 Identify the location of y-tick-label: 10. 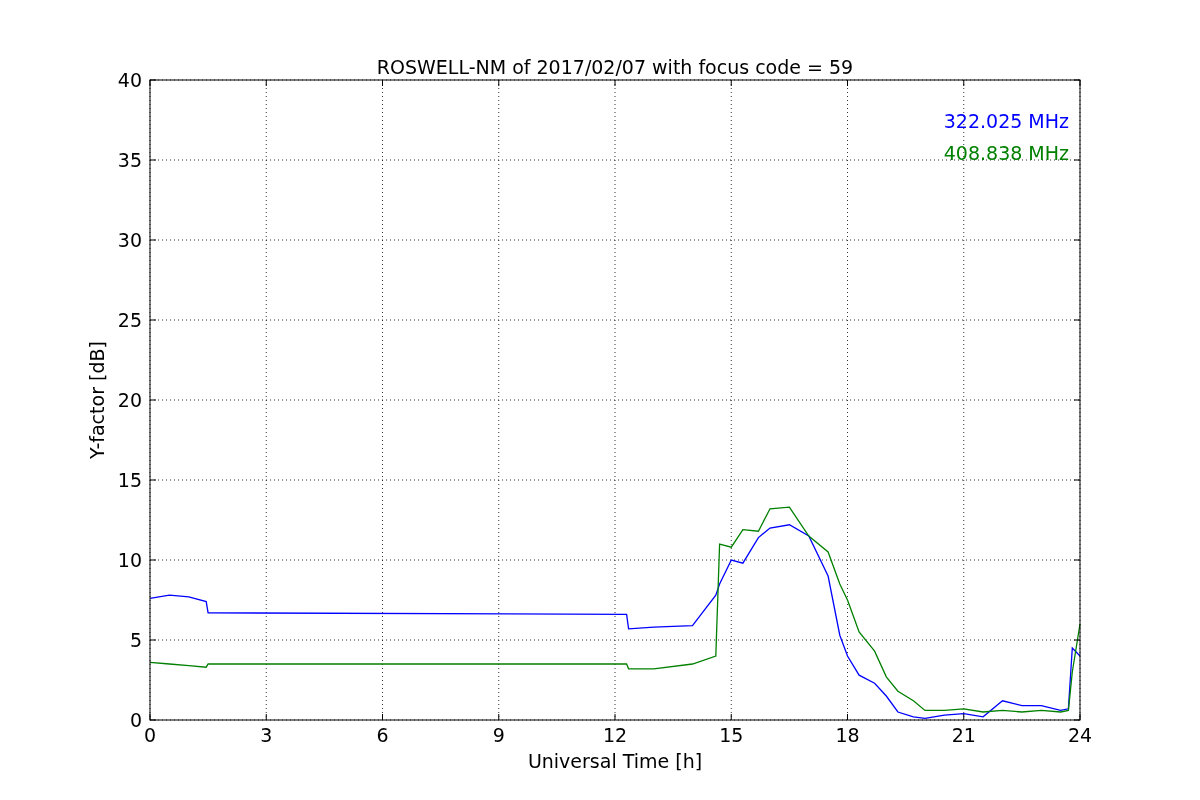
(129, 560).